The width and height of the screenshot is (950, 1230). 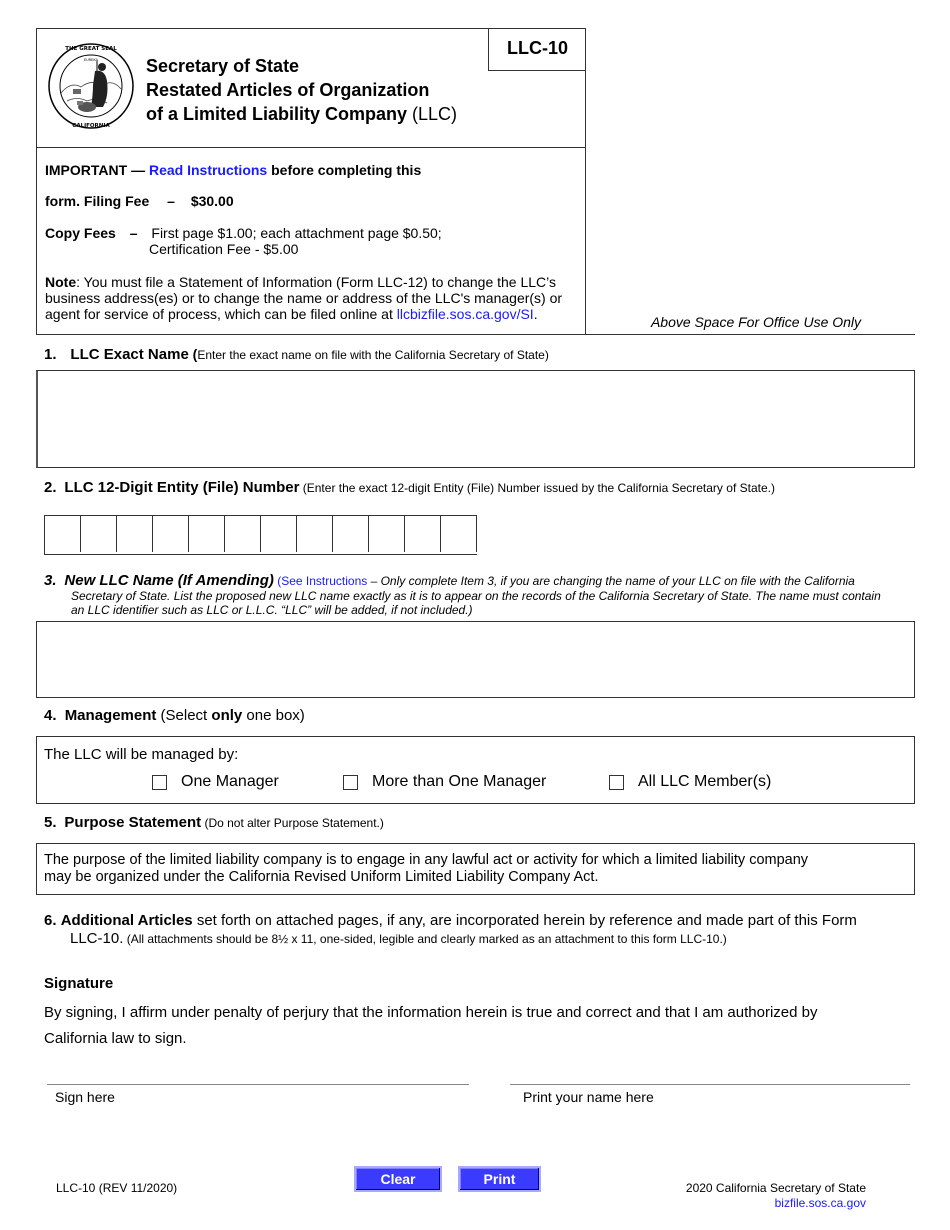 I want to click on see-instructions-link: See Instructions, so click(x=324, y=581).